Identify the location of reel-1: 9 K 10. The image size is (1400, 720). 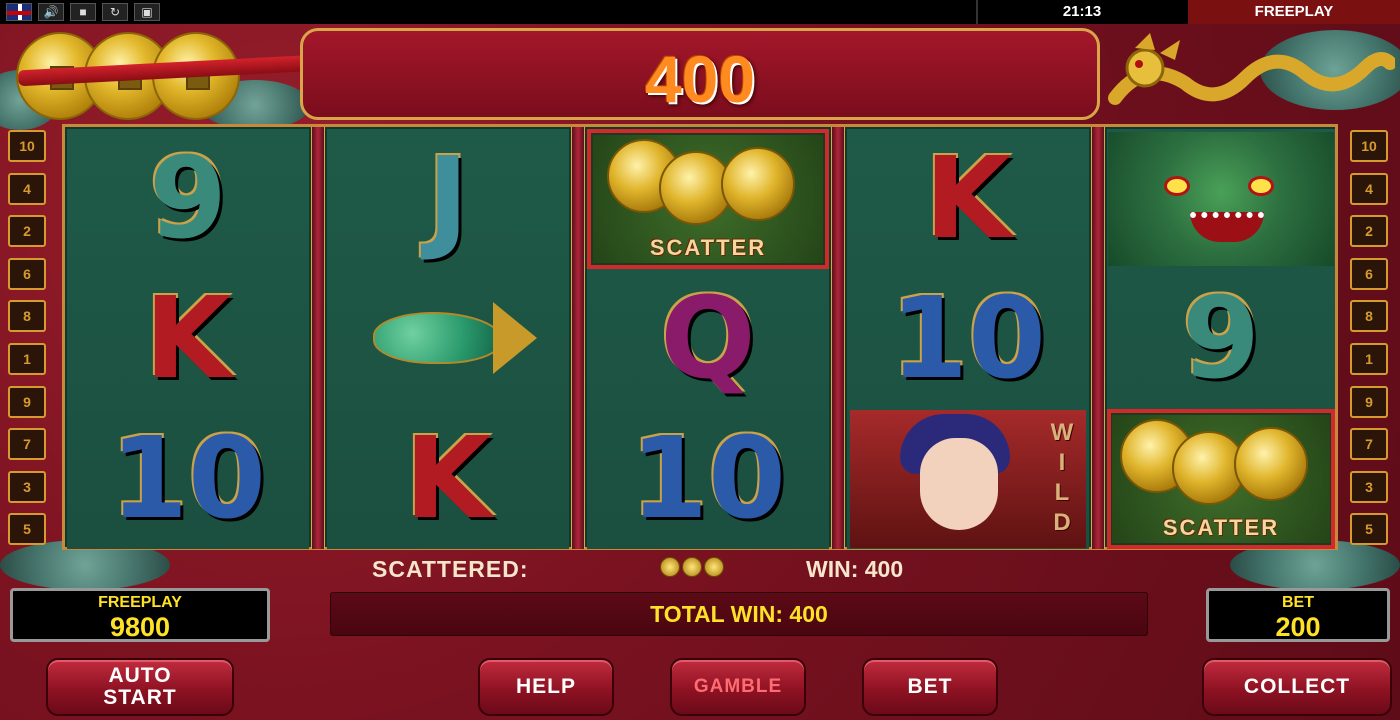
(188, 339).